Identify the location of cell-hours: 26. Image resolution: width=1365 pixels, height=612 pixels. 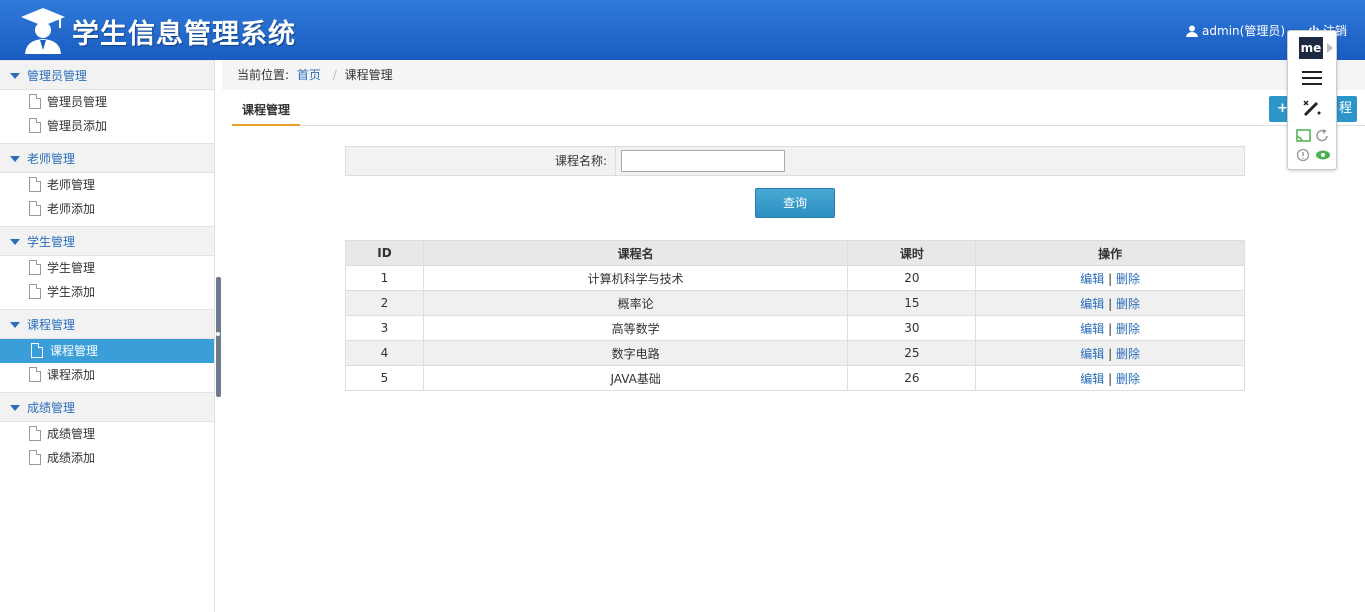
(912, 378).